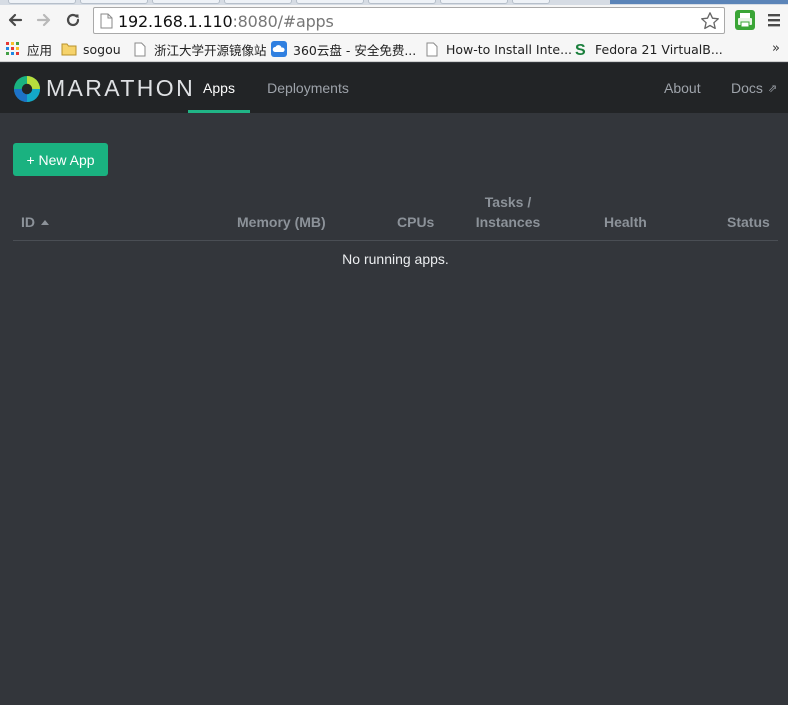 Image resolution: width=788 pixels, height=705 pixels. I want to click on bookmark-sogou: sogou, so click(91, 49).